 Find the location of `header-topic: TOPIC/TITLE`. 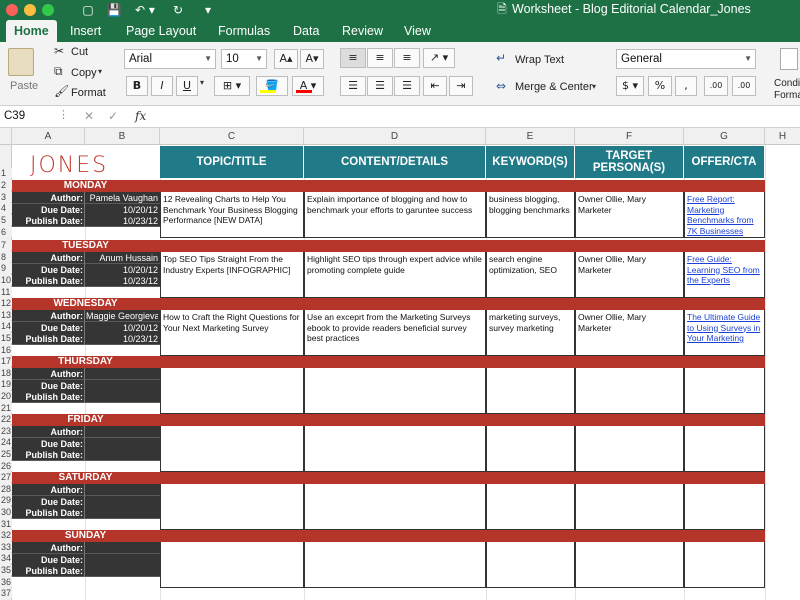

header-topic: TOPIC/TITLE is located at coordinates (232, 162).